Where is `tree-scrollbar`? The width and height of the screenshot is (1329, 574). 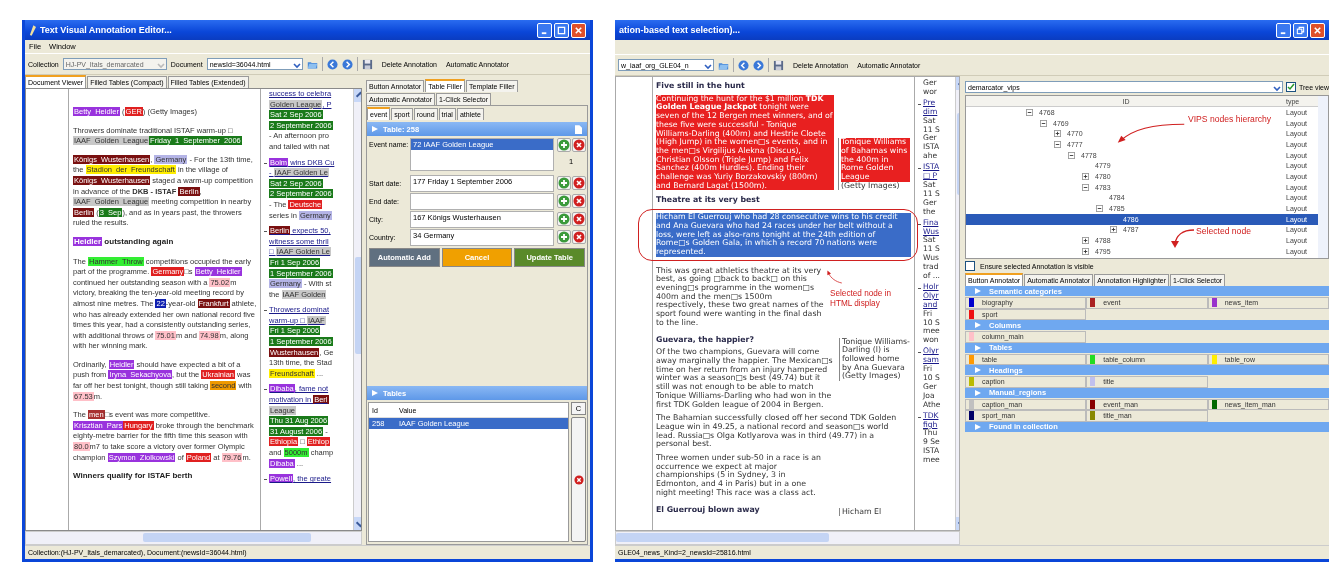 tree-scrollbar is located at coordinates (1323, 177).